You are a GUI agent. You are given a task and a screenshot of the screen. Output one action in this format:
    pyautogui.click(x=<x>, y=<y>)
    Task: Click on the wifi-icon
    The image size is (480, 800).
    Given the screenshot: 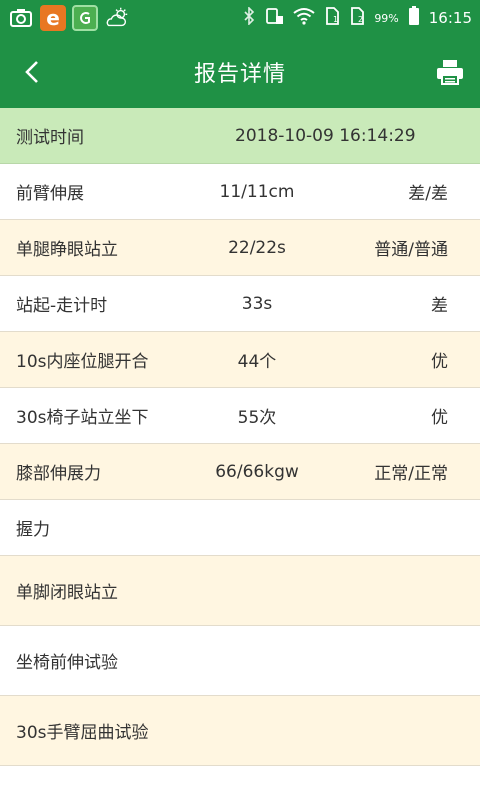 What is the action you would take?
    pyautogui.click(x=304, y=18)
    